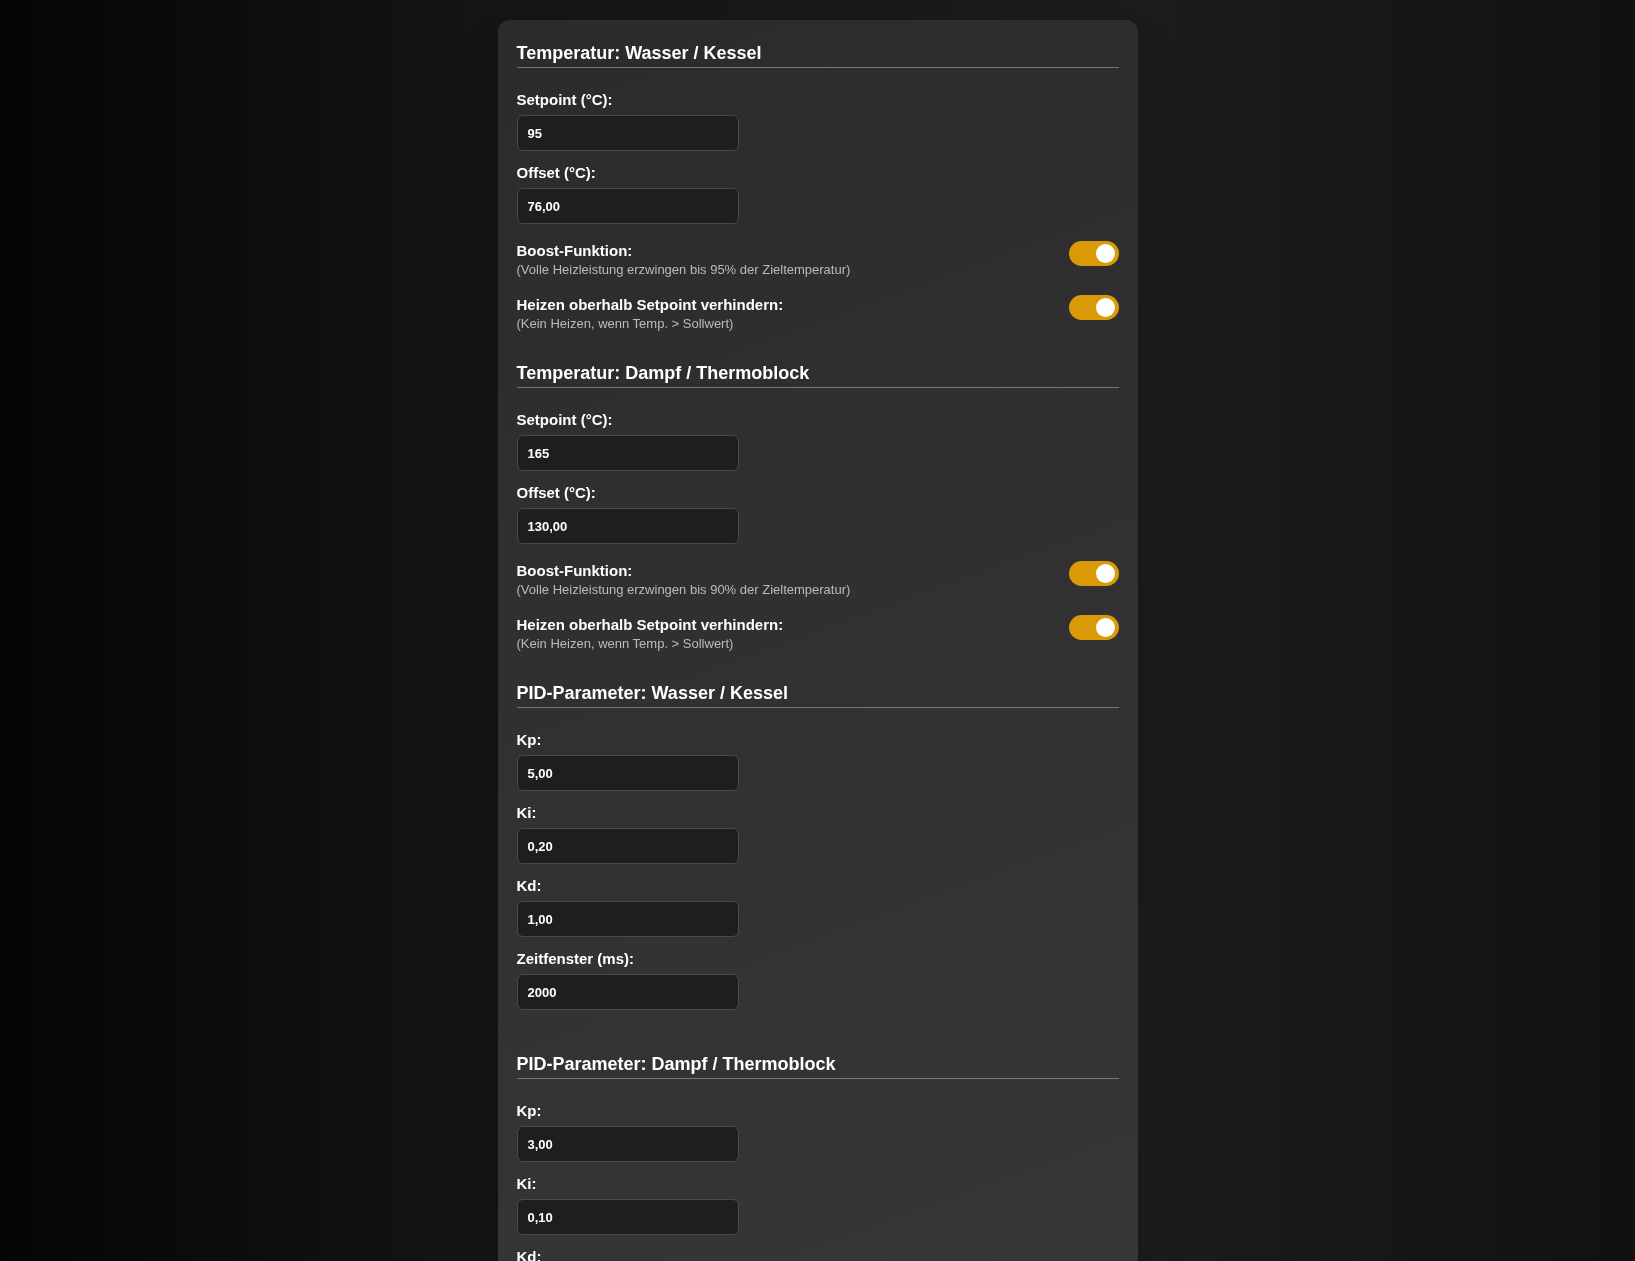 The width and height of the screenshot is (1635, 1261). What do you see at coordinates (627, 1144) in the screenshot?
I see `number-input: 3,00` at bounding box center [627, 1144].